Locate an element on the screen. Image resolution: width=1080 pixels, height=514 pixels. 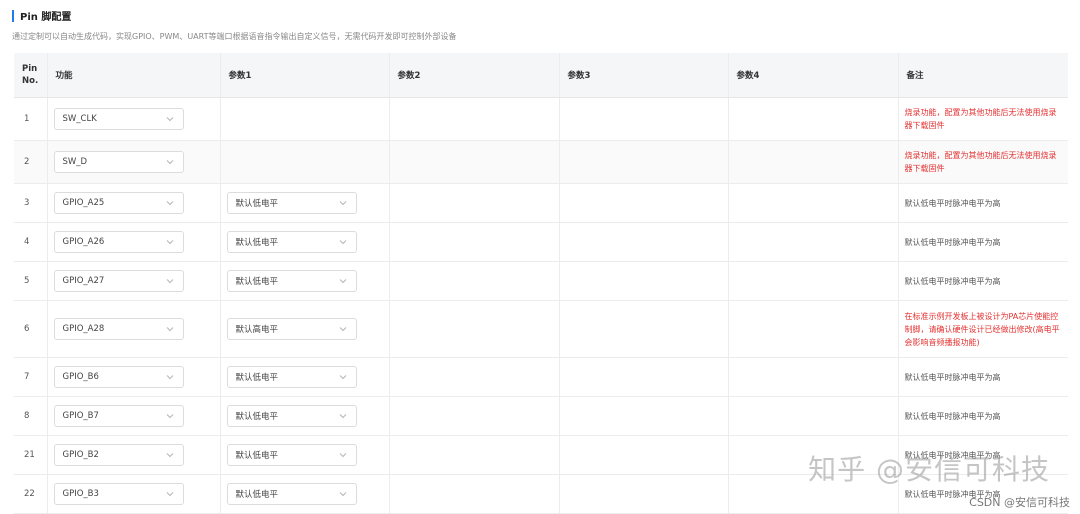
warning-note: 烧录功能，配置为其他功能后无法使用烧录器下载固件 is located at coordinates (980, 162).